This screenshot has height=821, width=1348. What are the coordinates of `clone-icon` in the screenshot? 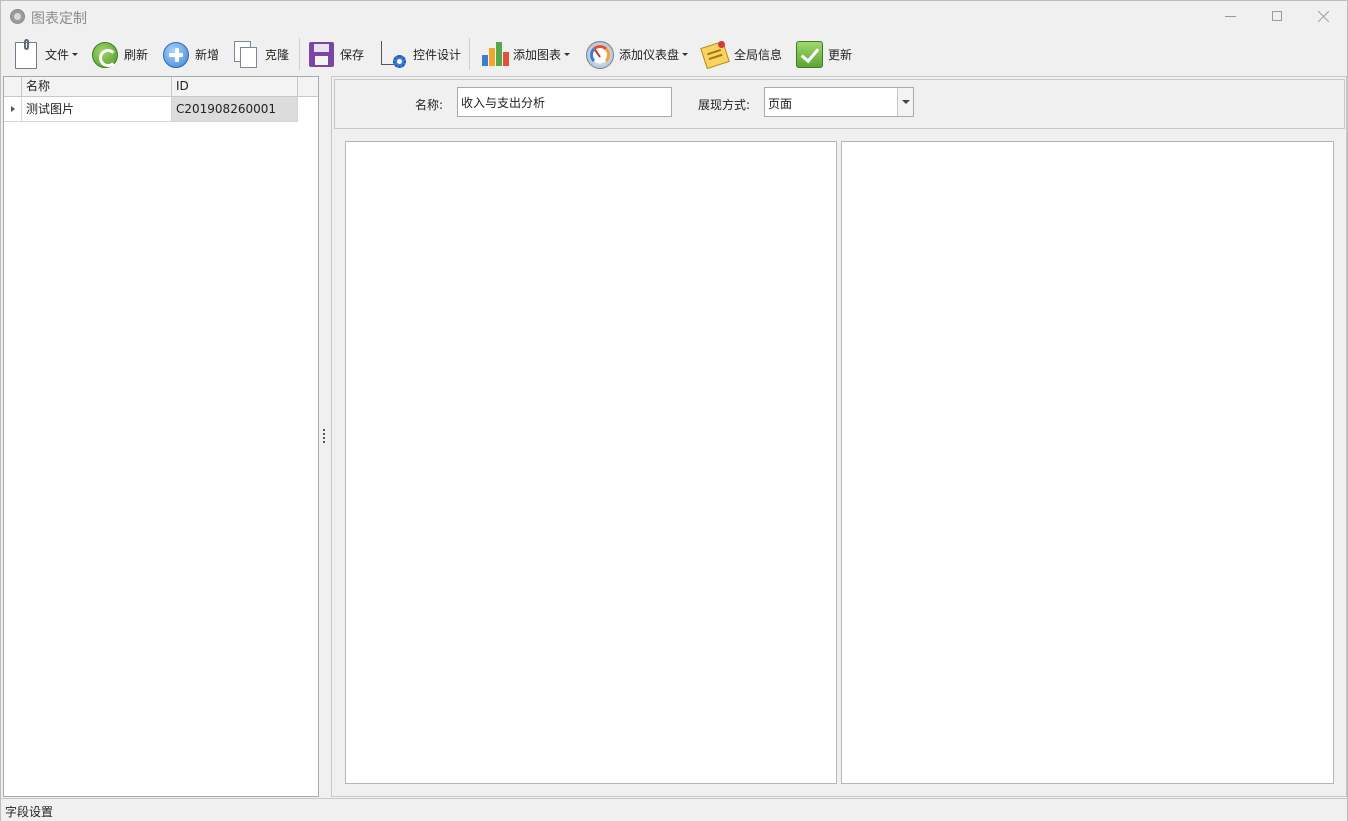 It's located at (246, 54).